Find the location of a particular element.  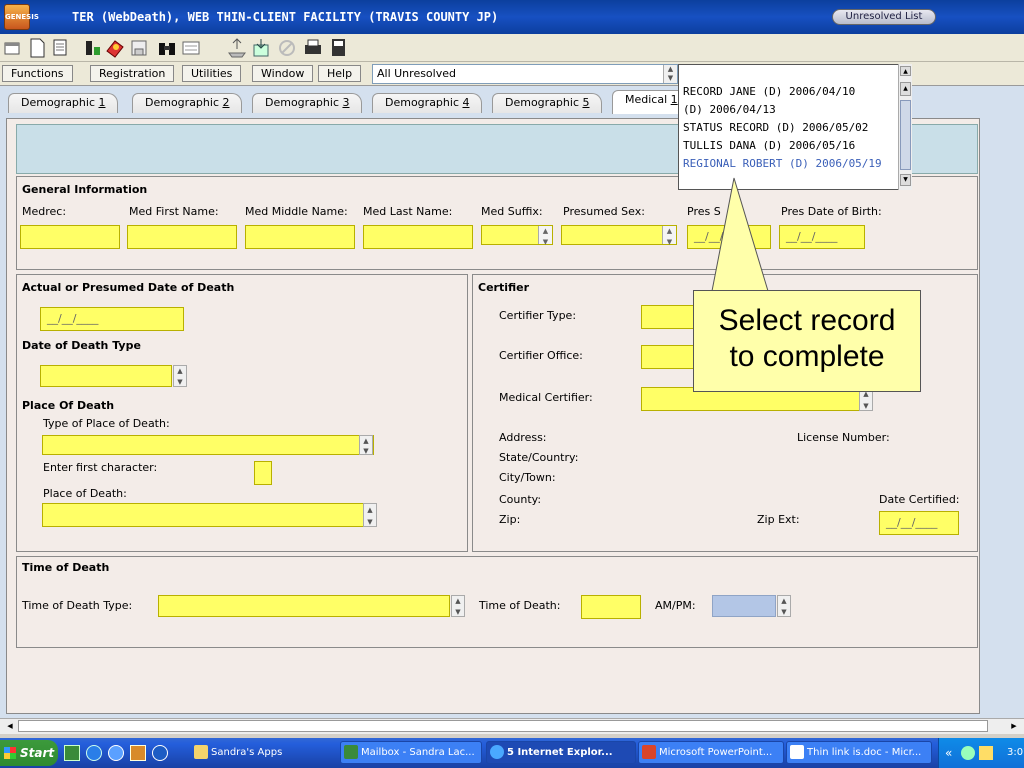

scroll-left-icon: ◀ is located at coordinates (10, 726).